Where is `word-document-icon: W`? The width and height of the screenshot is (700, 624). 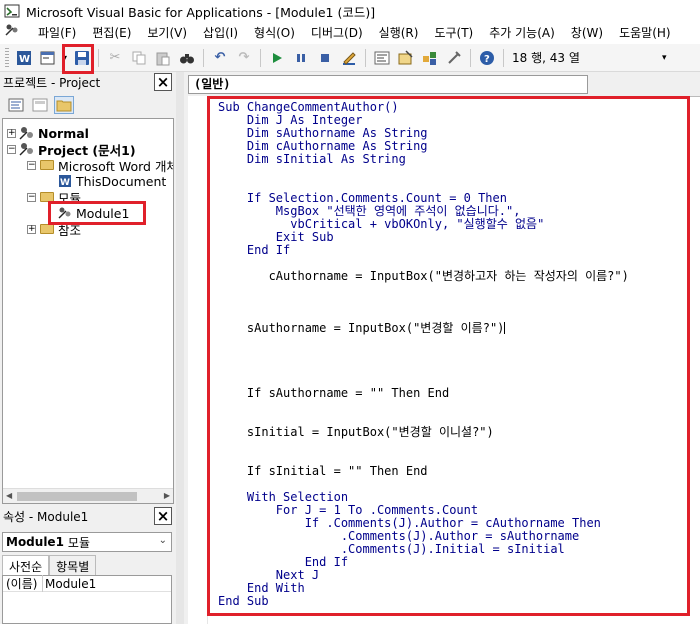
word-document-icon: W is located at coordinates (65, 181).